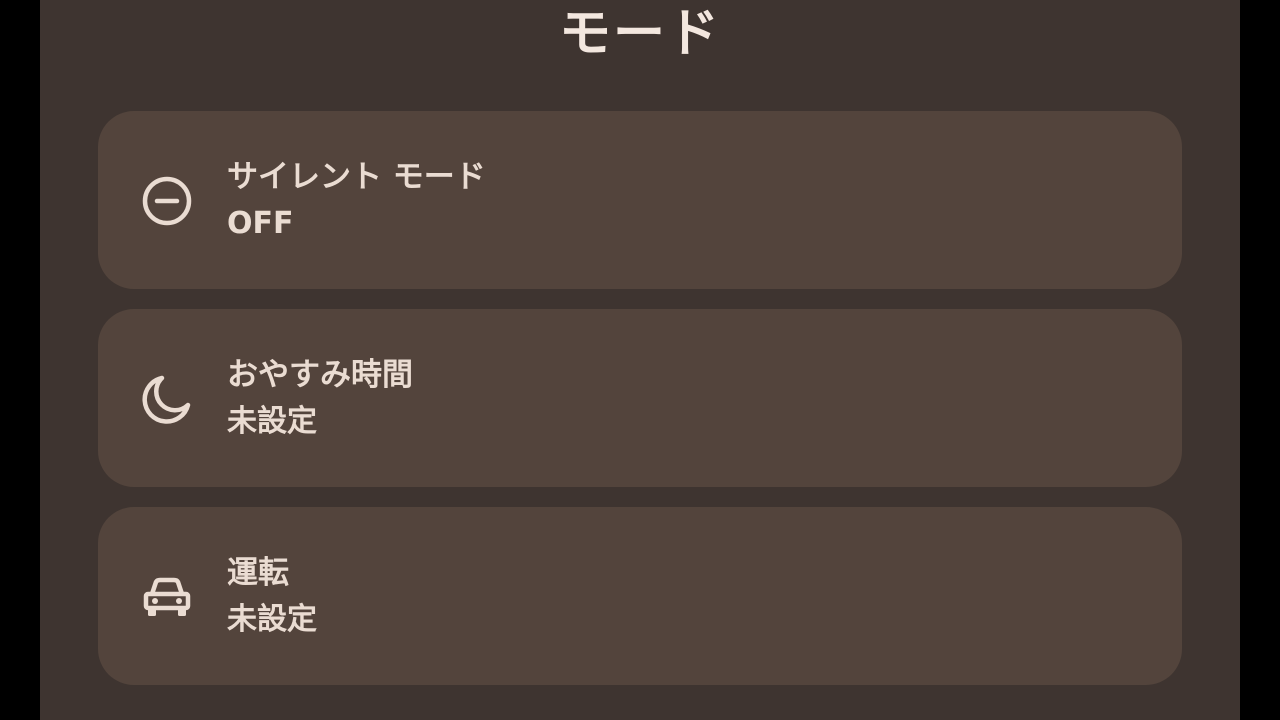 The width and height of the screenshot is (1280, 720). What do you see at coordinates (320, 375) in the screenshot?
I see `mode-title: おやすみ時間` at bounding box center [320, 375].